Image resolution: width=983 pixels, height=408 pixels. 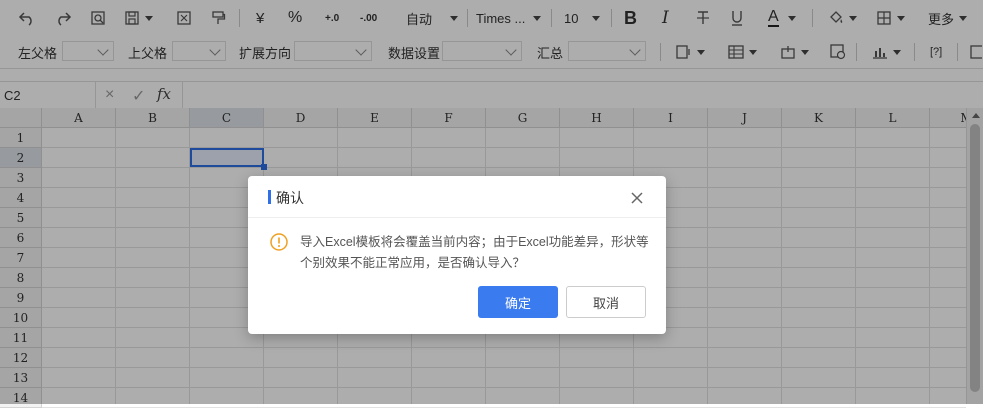 I want to click on dialog-title: 确认, so click(x=290, y=198).